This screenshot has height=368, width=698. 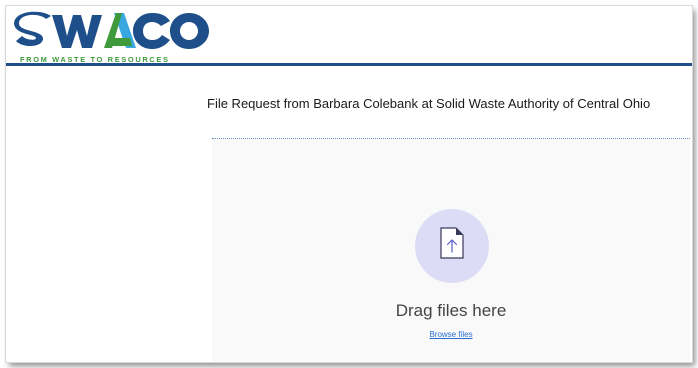 What do you see at coordinates (95, 59) in the screenshot?
I see `logo-tagline: FROM WASTE TO RESOURCES` at bounding box center [95, 59].